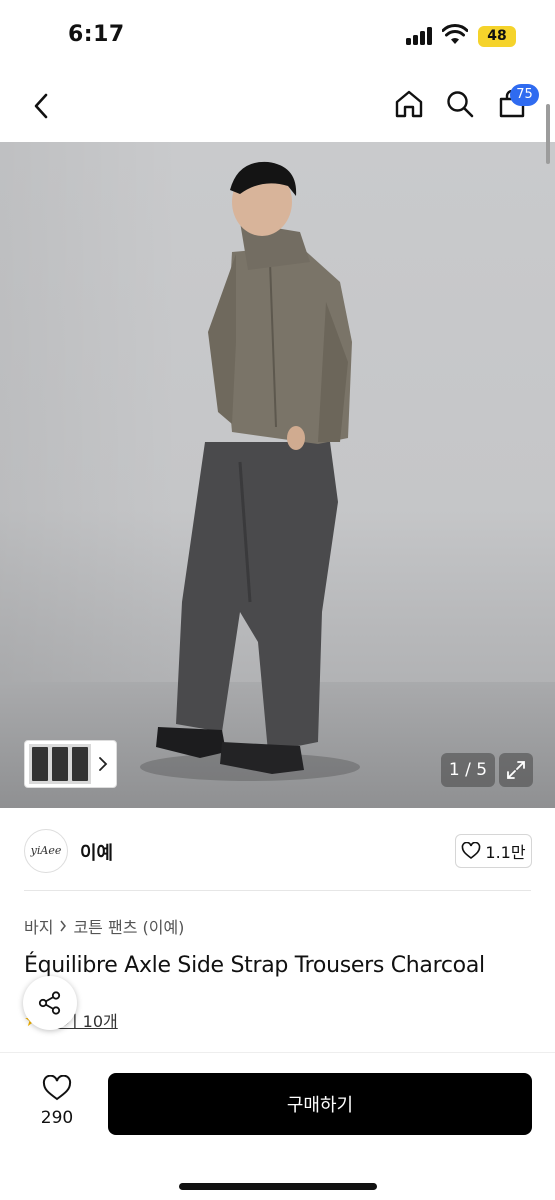  I want to click on thumbnail-strip, so click(70, 764).